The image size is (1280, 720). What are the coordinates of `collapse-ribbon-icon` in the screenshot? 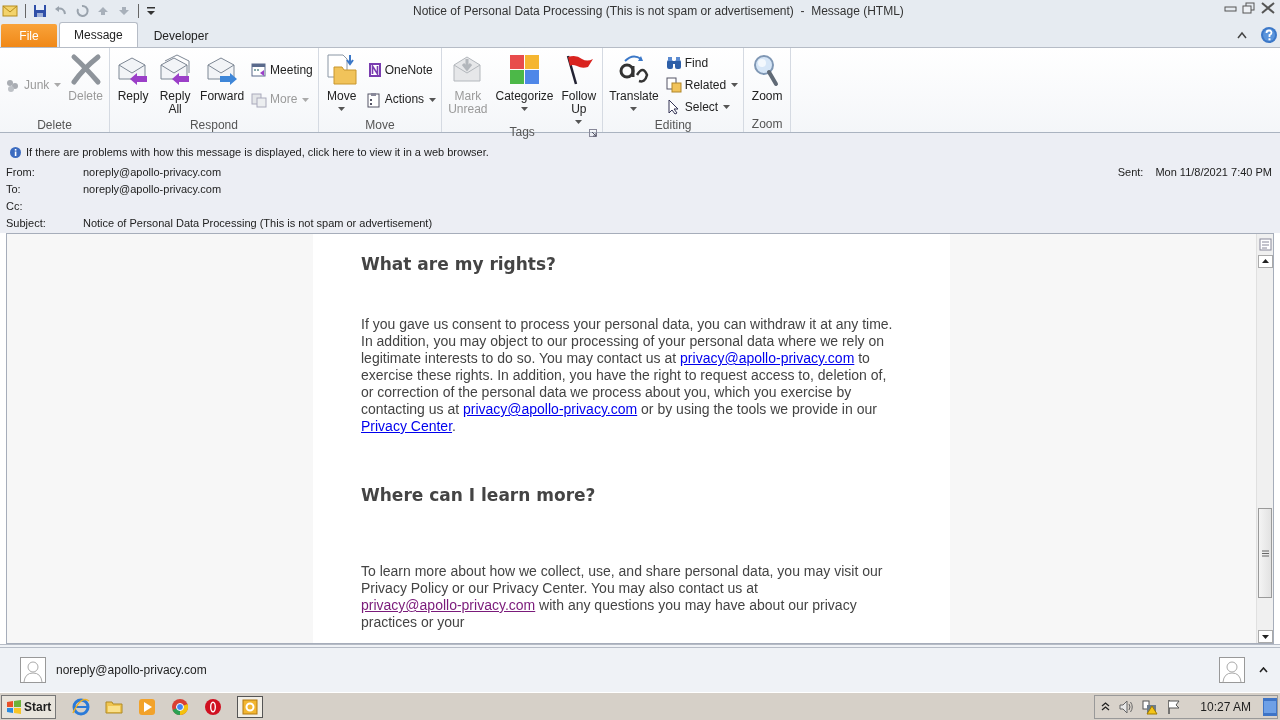 It's located at (1242, 34).